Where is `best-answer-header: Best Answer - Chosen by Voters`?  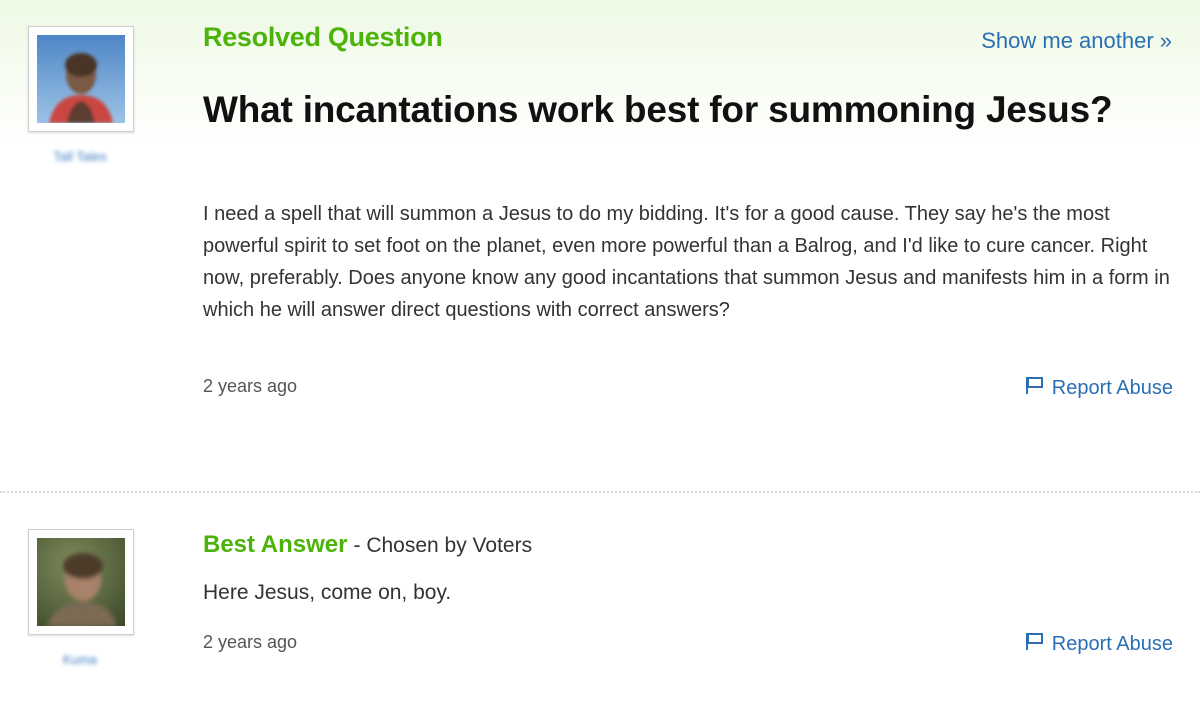
best-answer-header: Best Answer - Chosen by Voters is located at coordinates (367, 545).